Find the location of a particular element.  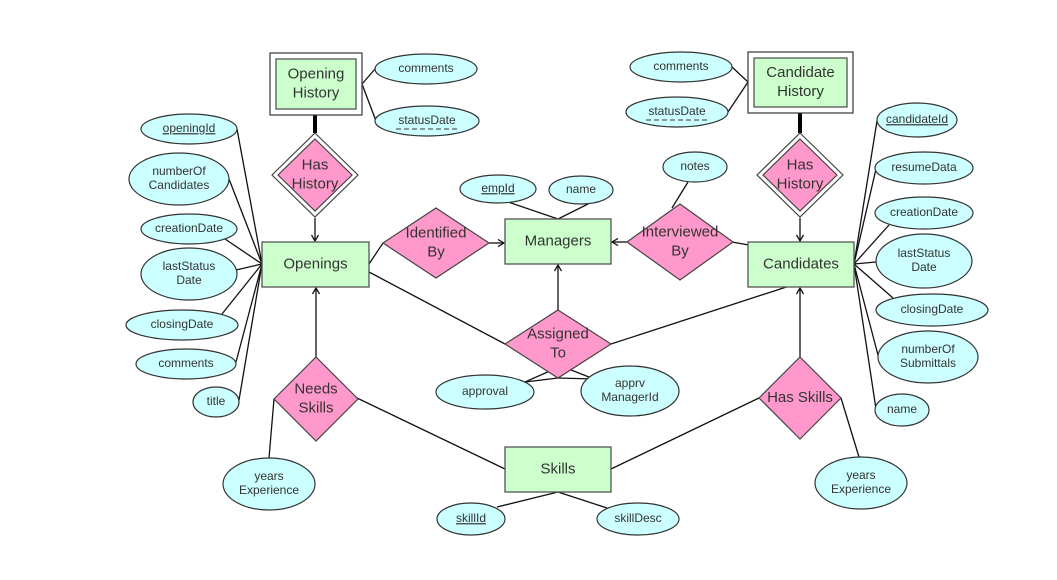

label-line: candidateId is located at coordinates (917, 119).